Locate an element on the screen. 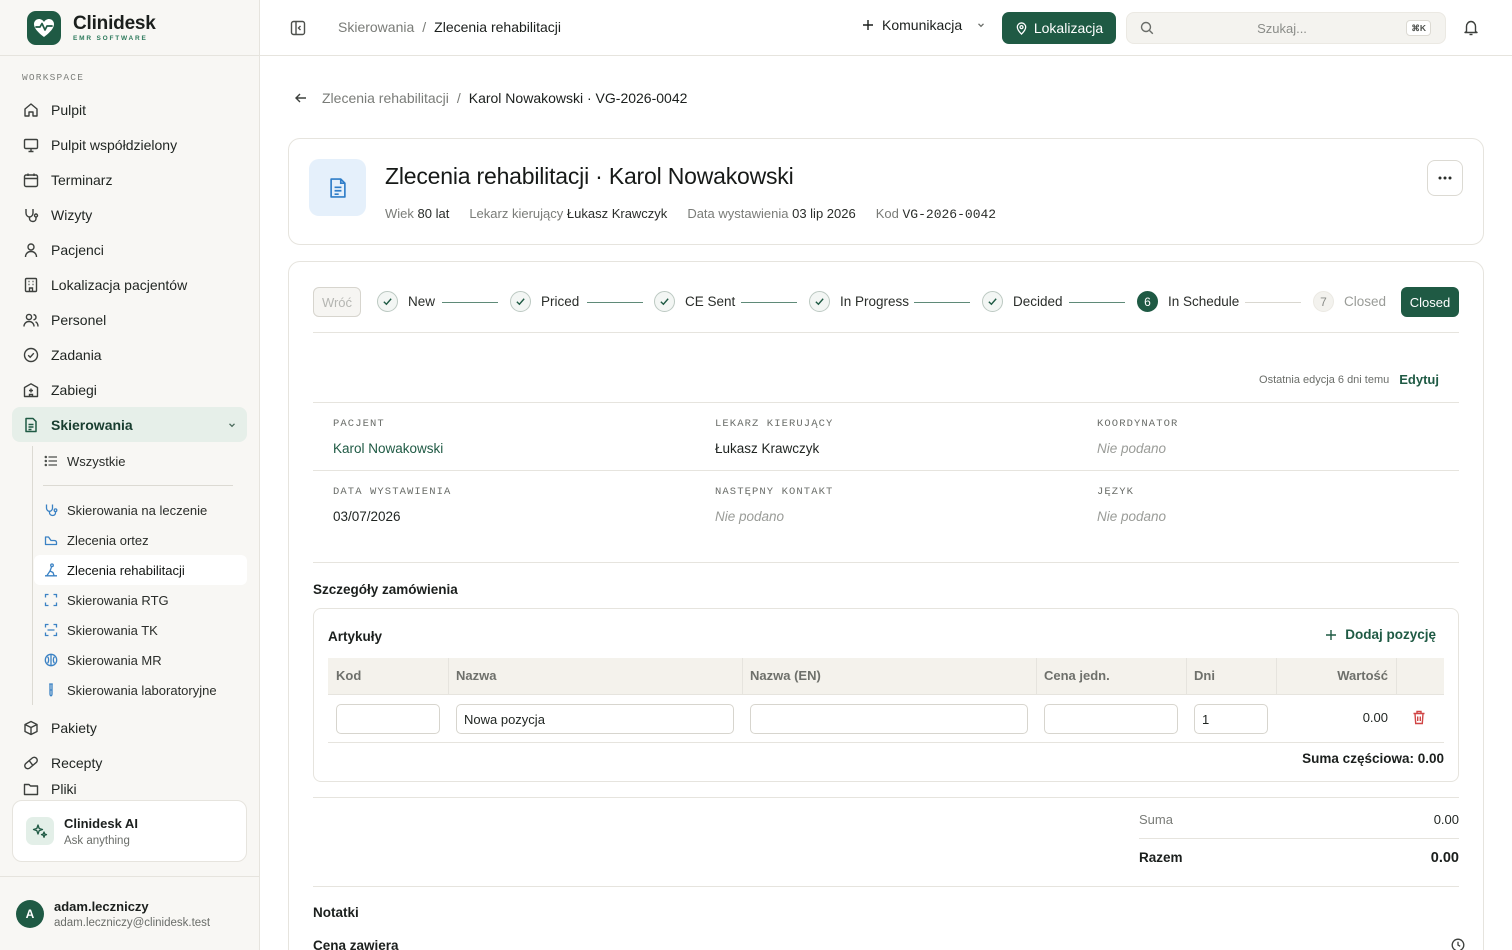 This screenshot has height=950, width=1512. lokalizacja-button: Lokalizacja is located at coordinates (1059, 28).